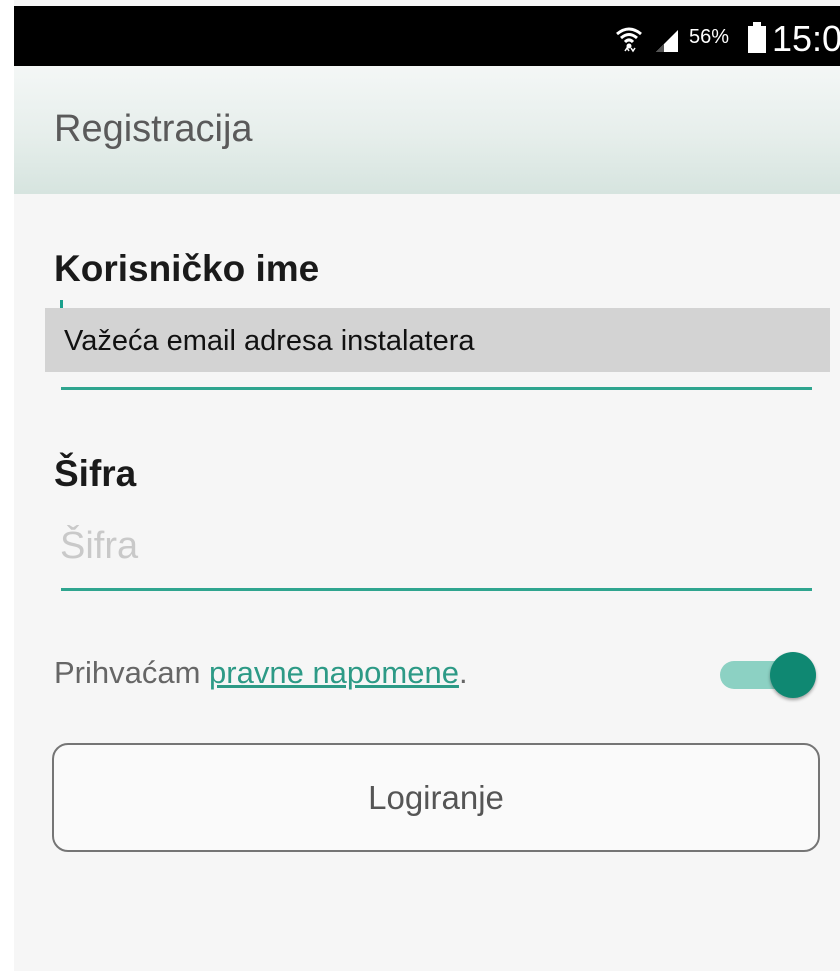 This screenshot has width=840, height=971. What do you see at coordinates (427, 130) in the screenshot?
I see `app-header: Registracija` at bounding box center [427, 130].